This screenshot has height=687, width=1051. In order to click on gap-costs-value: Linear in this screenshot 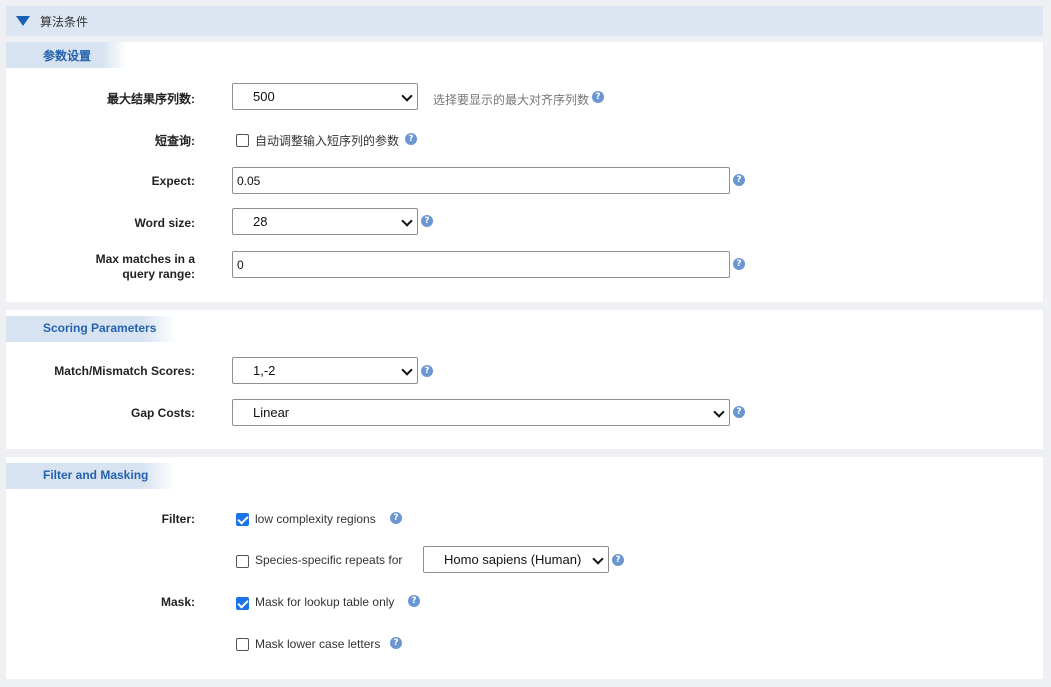, I will do `click(271, 412)`.